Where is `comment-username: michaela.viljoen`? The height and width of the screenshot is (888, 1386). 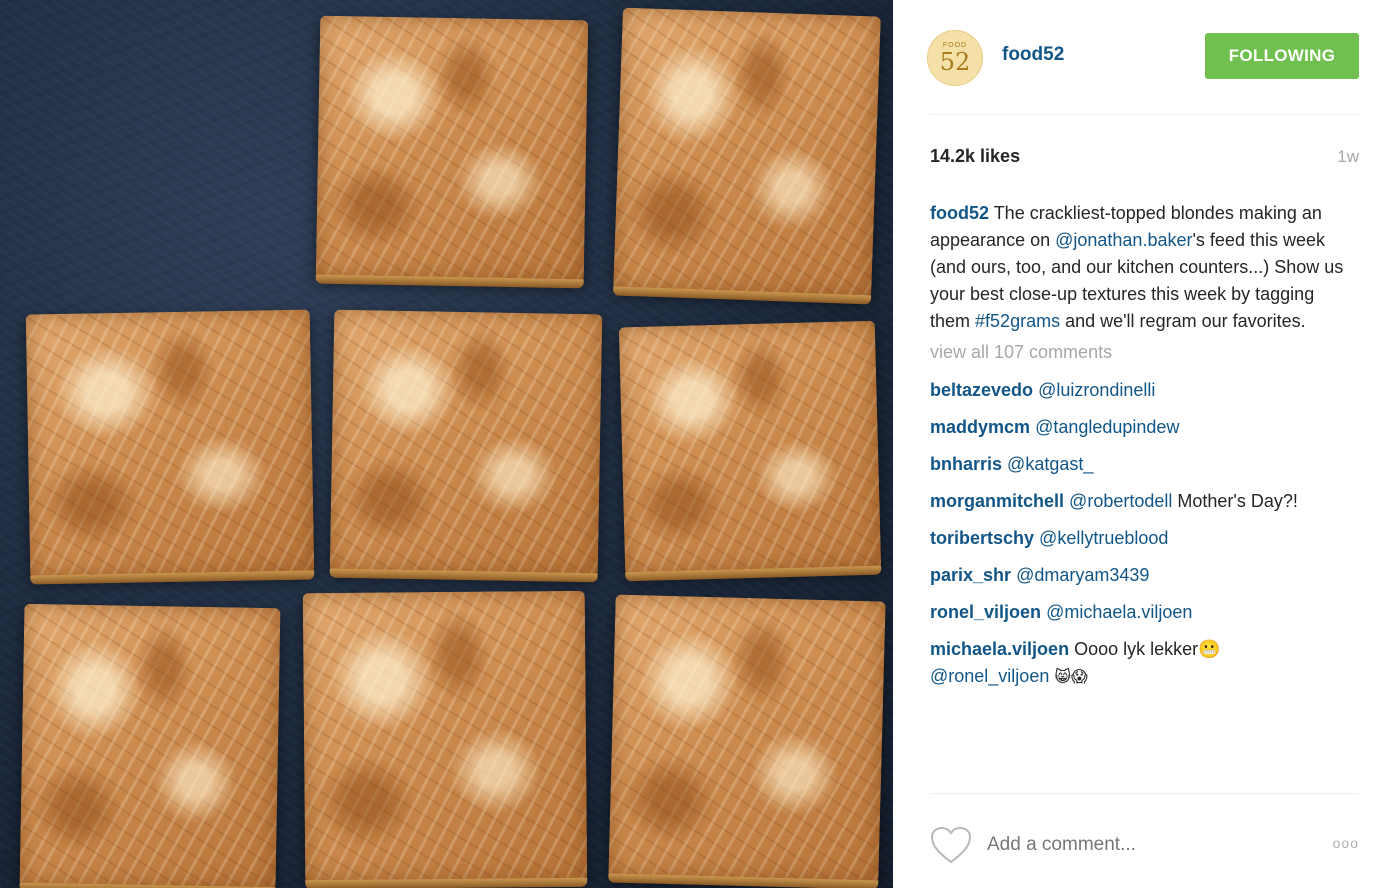
comment-username: michaela.viljoen is located at coordinates (999, 649).